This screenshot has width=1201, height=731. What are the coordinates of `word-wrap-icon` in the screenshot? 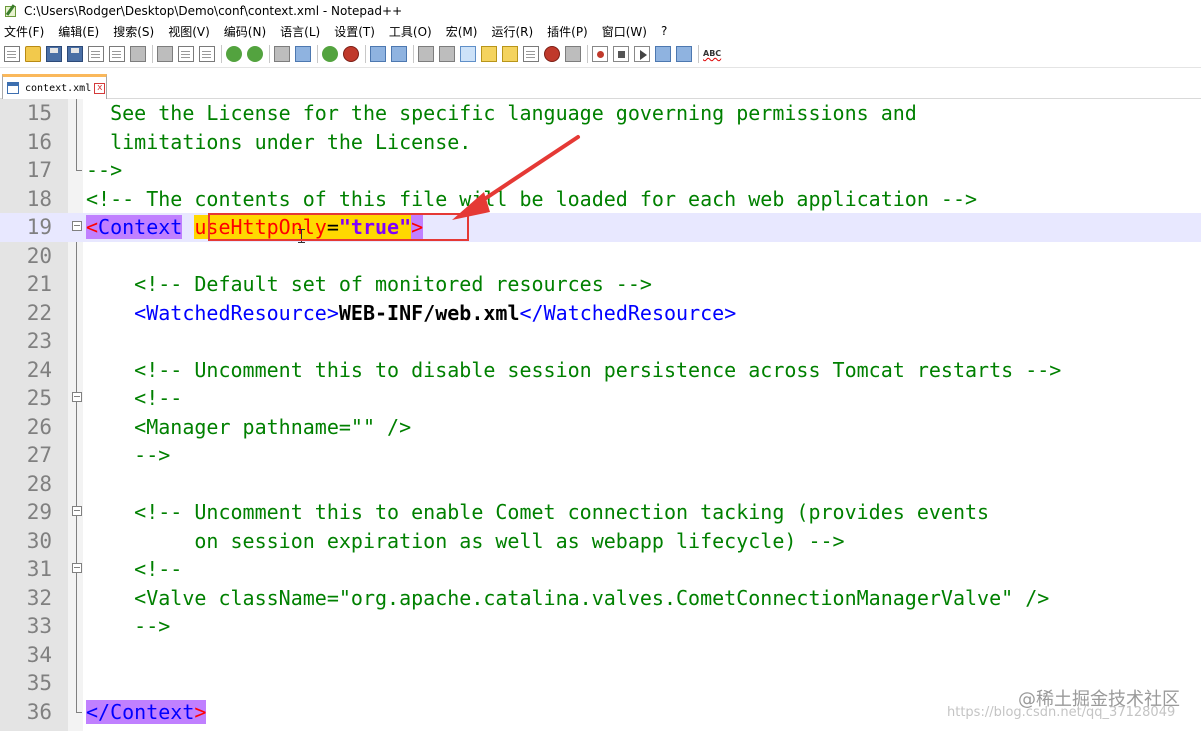 It's located at (426, 54).